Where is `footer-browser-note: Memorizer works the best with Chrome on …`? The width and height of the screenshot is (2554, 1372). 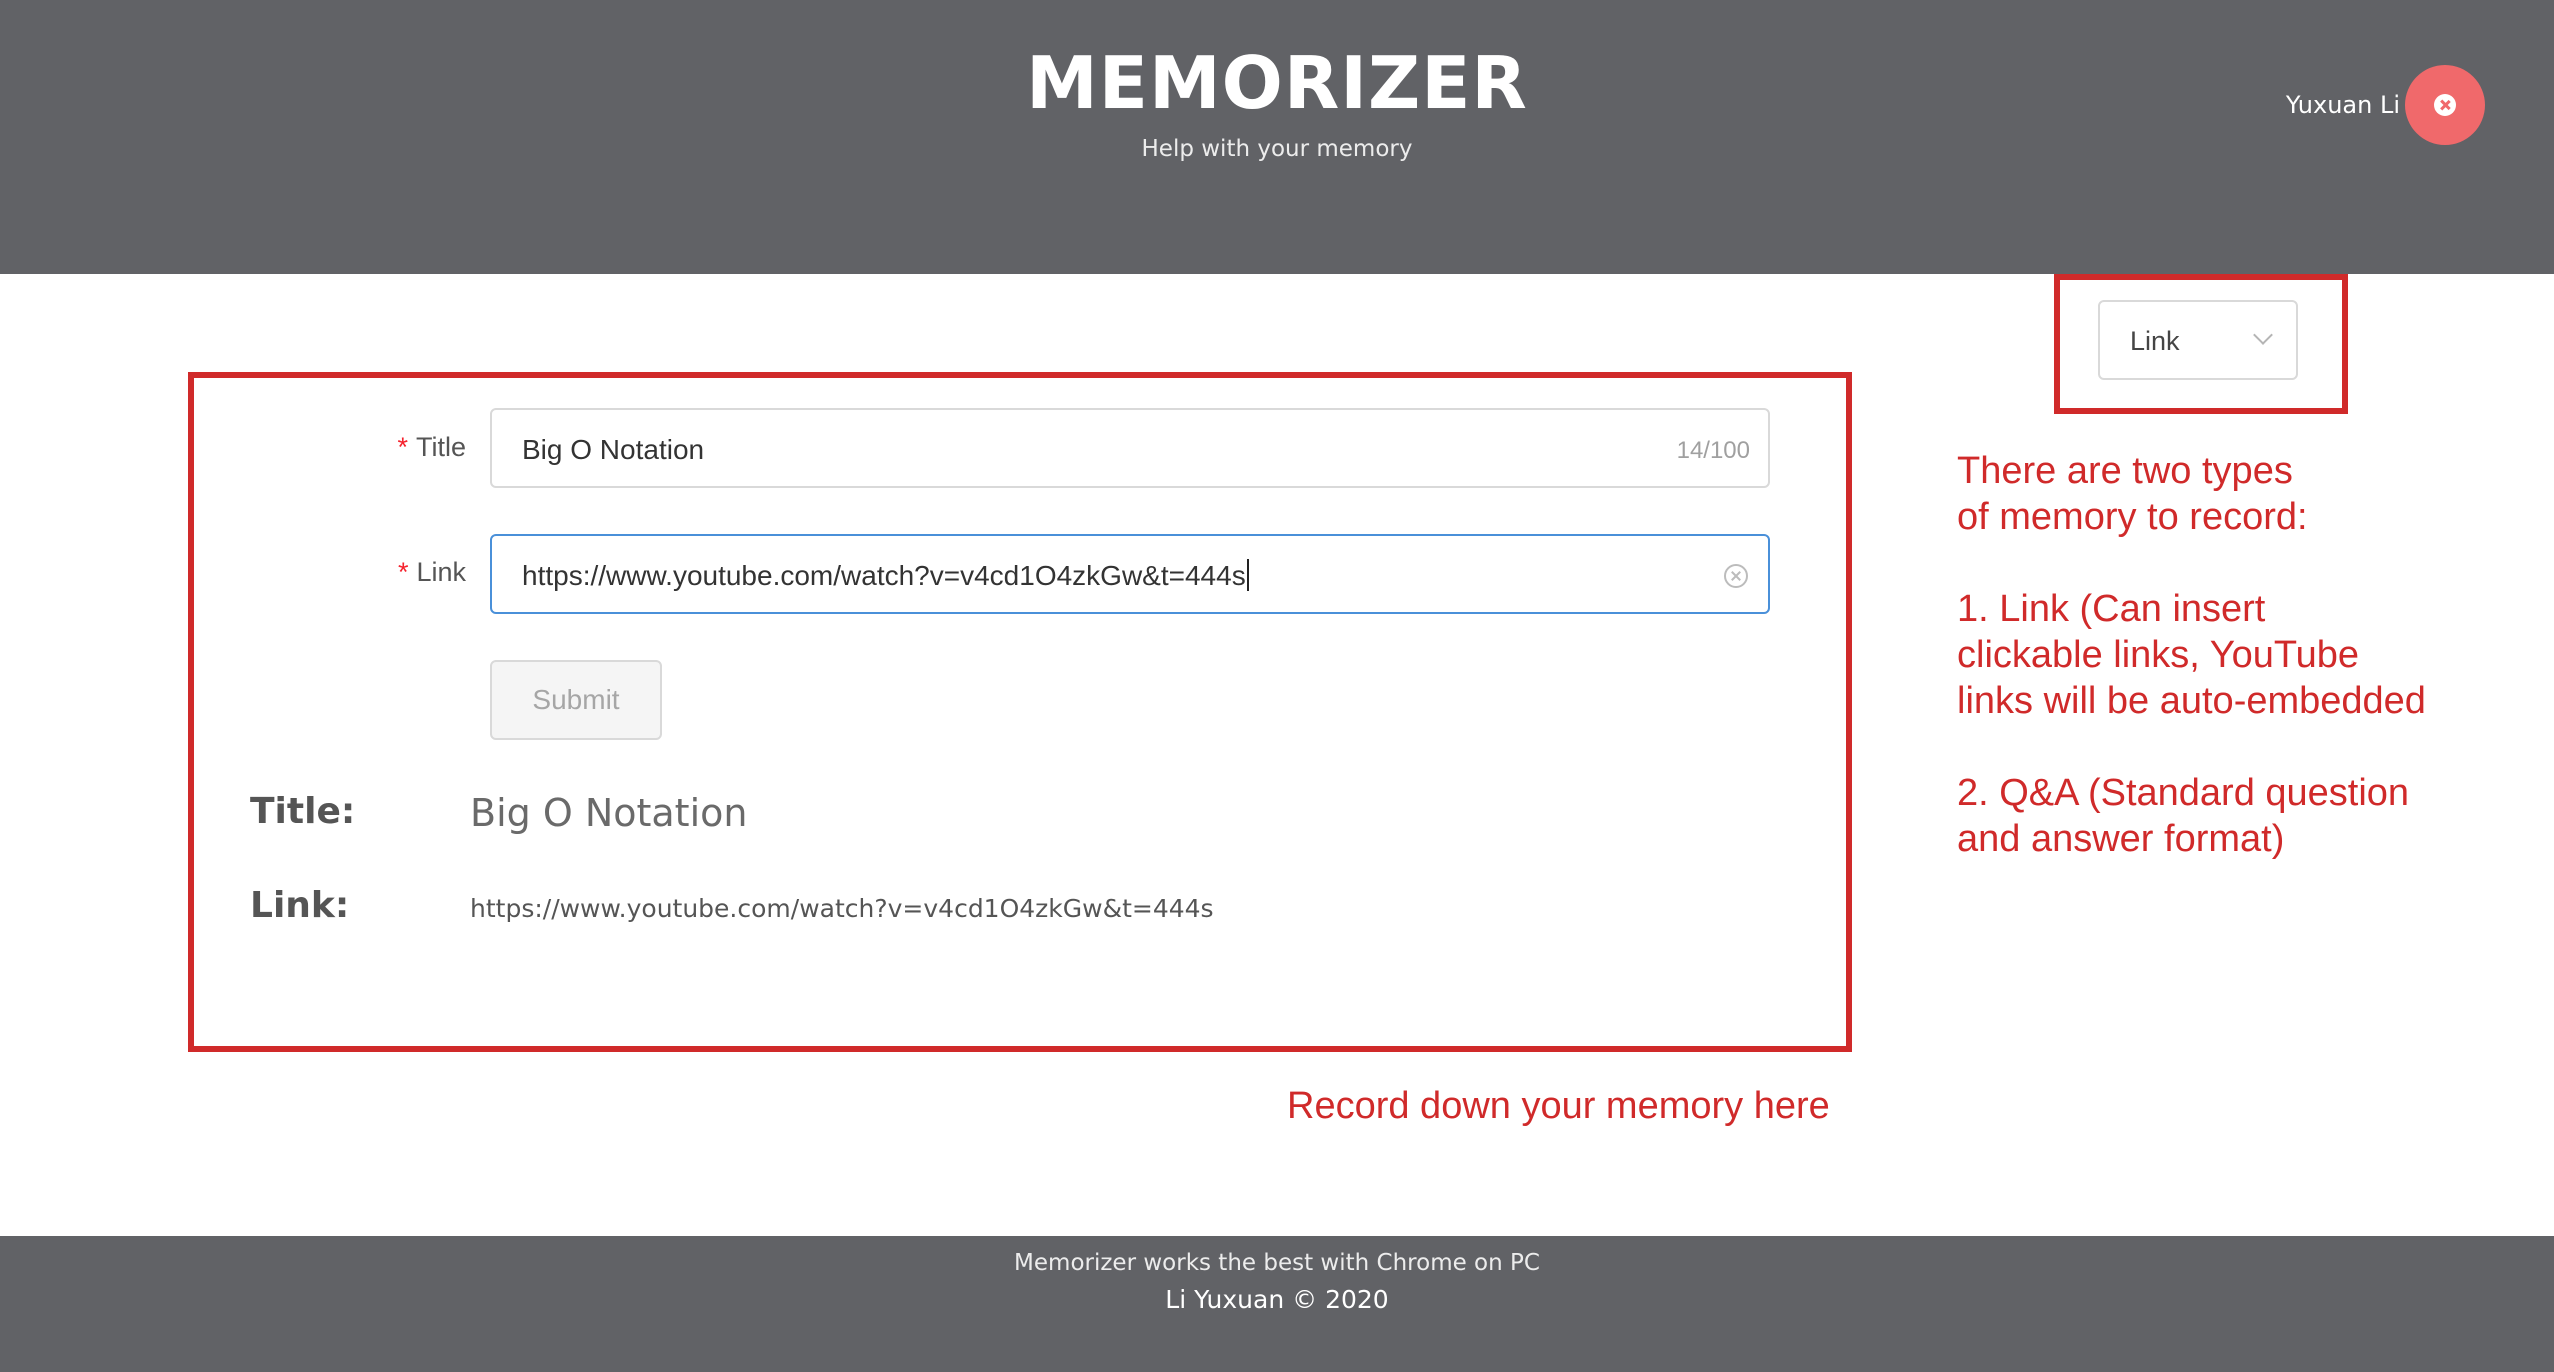 footer-browser-note: Memorizer works the best with Chrome on … is located at coordinates (1277, 1263).